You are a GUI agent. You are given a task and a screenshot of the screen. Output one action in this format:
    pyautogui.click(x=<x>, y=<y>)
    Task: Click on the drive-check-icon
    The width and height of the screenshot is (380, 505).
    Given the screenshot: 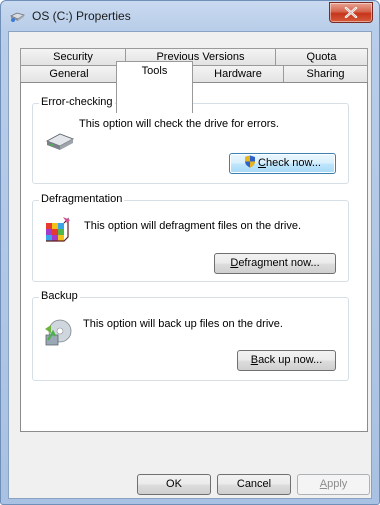 What is the action you would take?
    pyautogui.click(x=60, y=141)
    